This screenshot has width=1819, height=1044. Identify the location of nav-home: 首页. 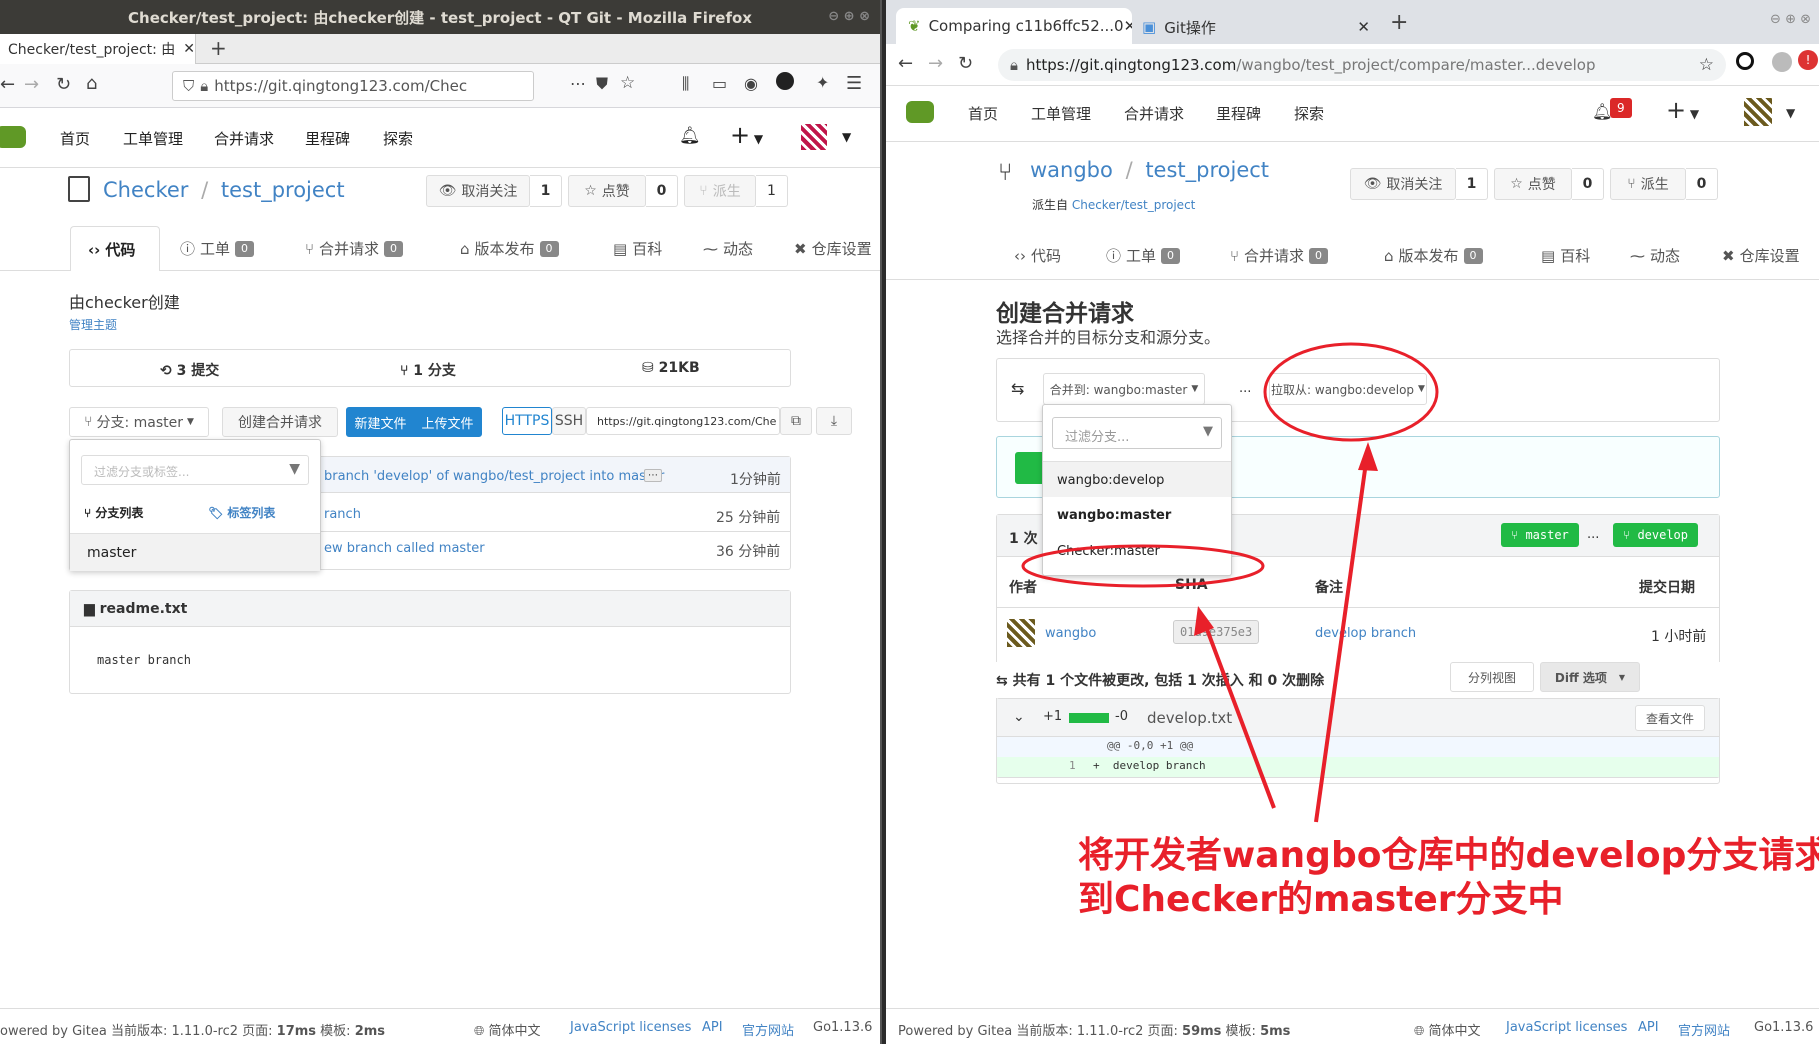
(75, 138).